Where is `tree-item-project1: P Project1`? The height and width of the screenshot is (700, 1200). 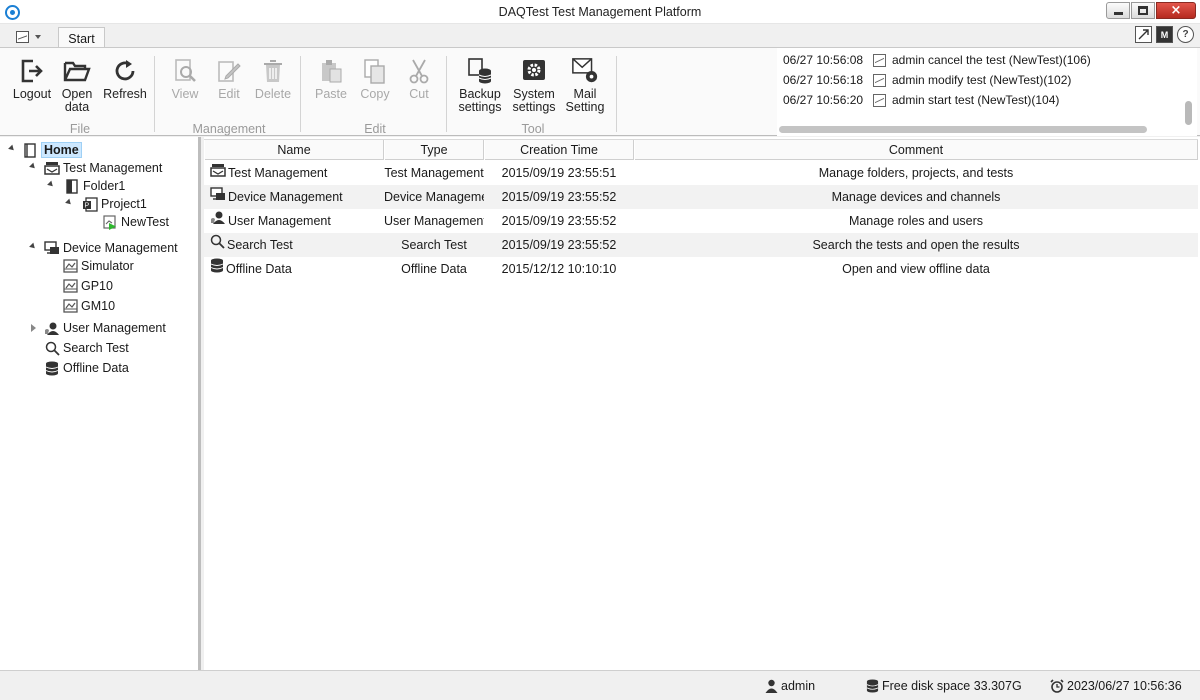
tree-item-project1: P Project1 is located at coordinates (114, 204).